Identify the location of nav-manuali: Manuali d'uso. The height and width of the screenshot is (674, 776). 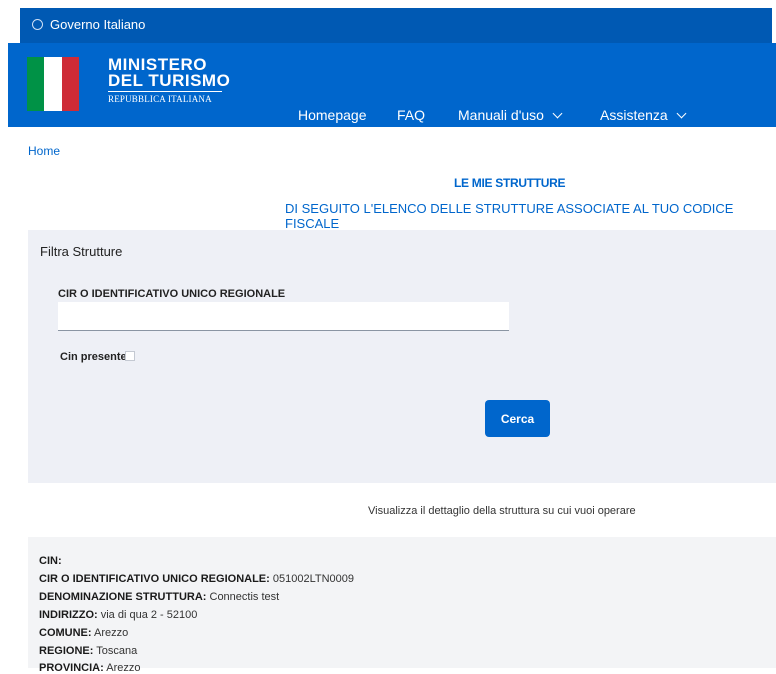
(510, 115).